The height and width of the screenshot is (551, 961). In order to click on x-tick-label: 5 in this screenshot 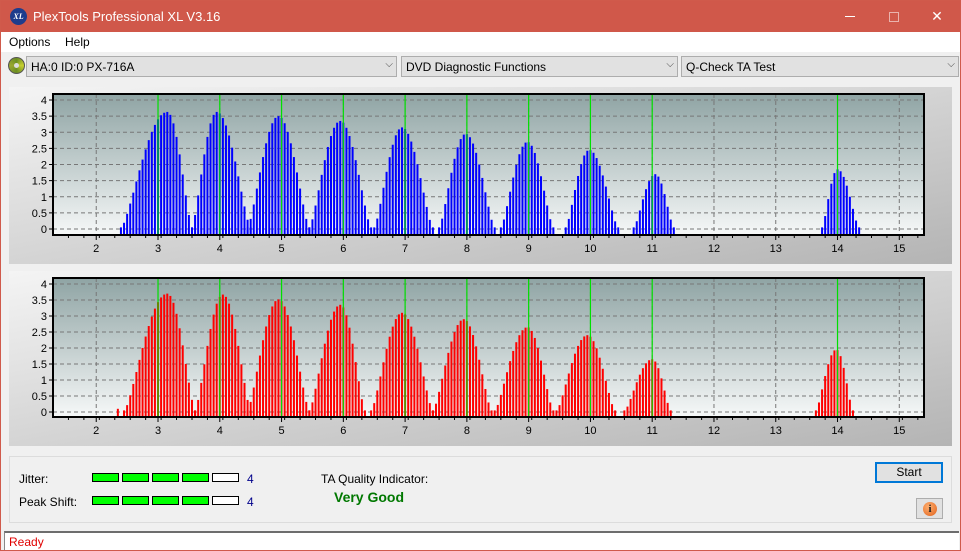, I will do `click(281, 431)`.